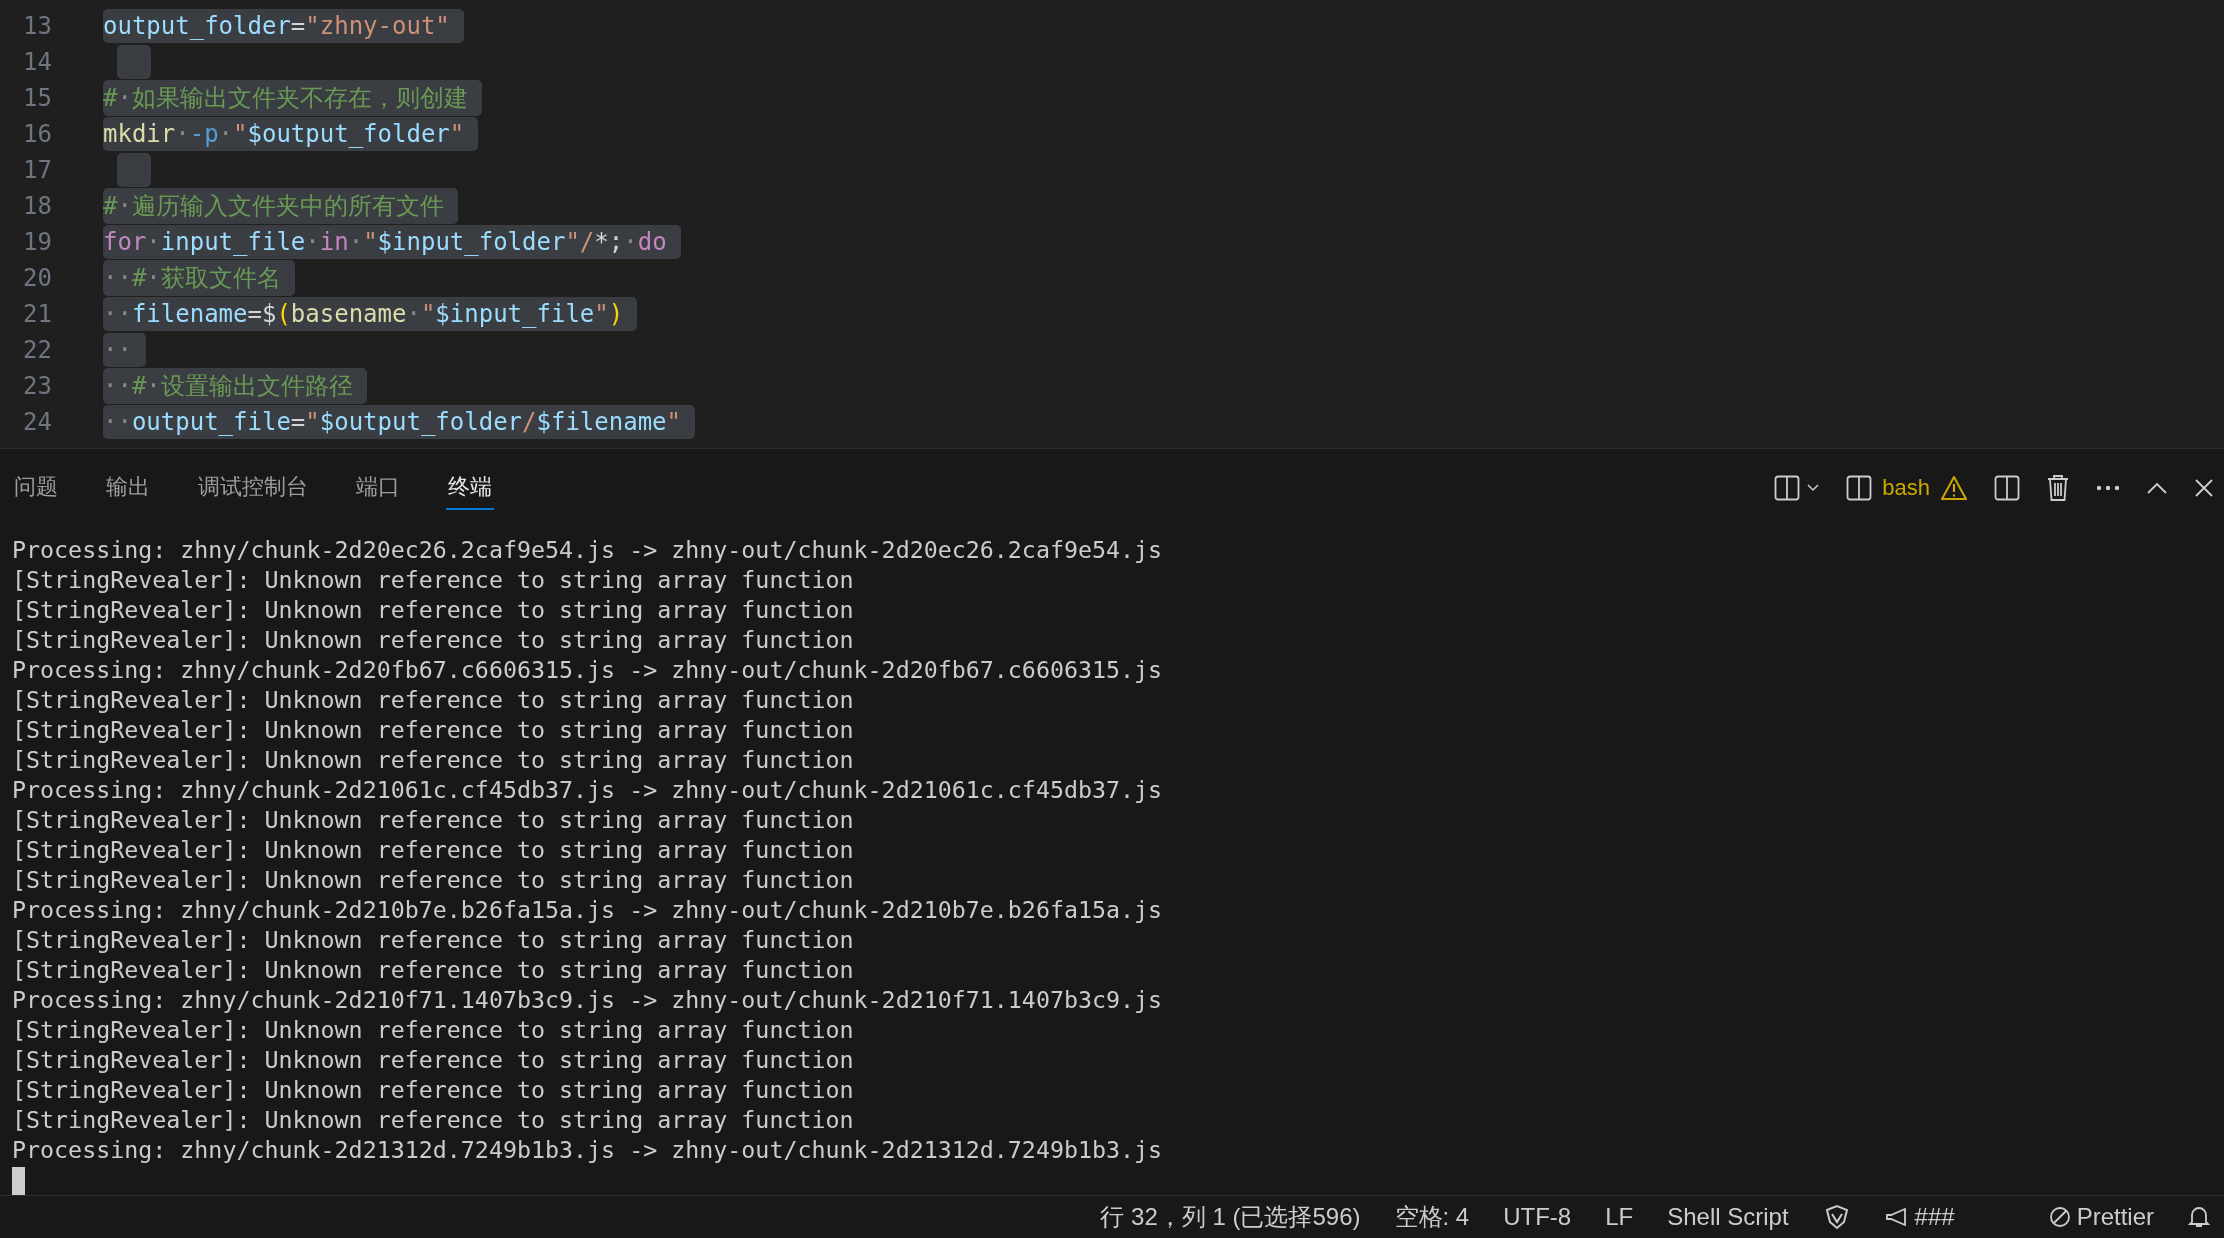 The width and height of the screenshot is (2224, 1238). What do you see at coordinates (37, 170) in the screenshot?
I see `line-number: 17` at bounding box center [37, 170].